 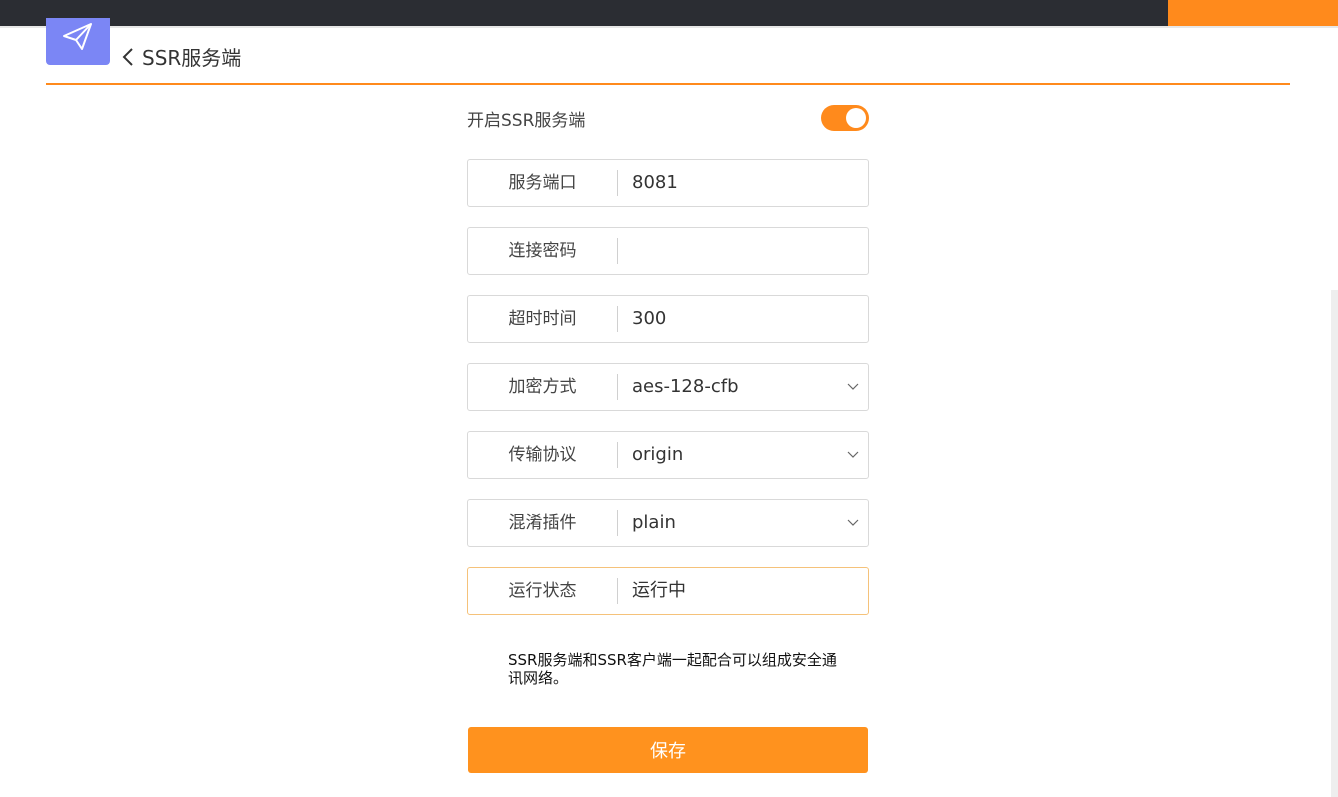 I want to click on service-port-field: 服务端口, so click(x=668, y=183).